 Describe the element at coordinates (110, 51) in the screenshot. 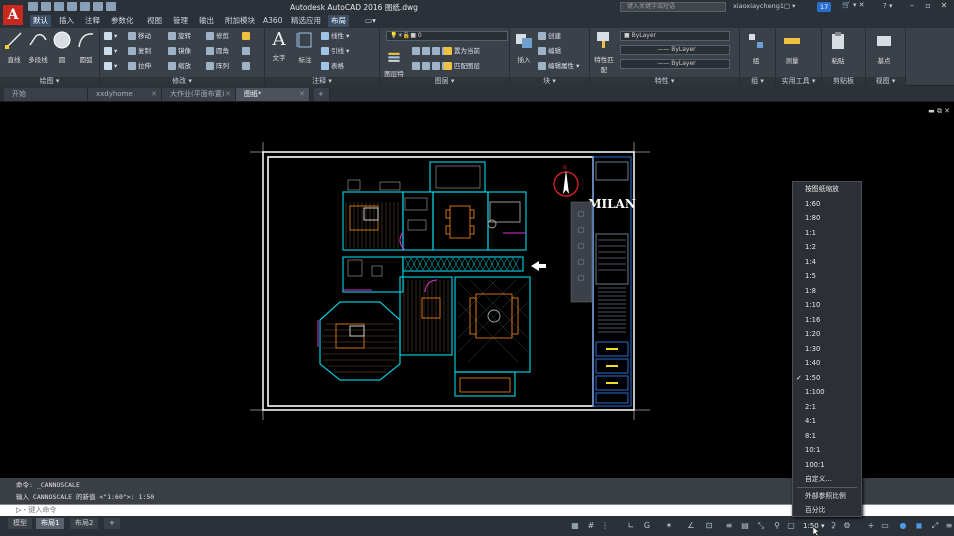

I see `hatch-tool: ▾` at that location.